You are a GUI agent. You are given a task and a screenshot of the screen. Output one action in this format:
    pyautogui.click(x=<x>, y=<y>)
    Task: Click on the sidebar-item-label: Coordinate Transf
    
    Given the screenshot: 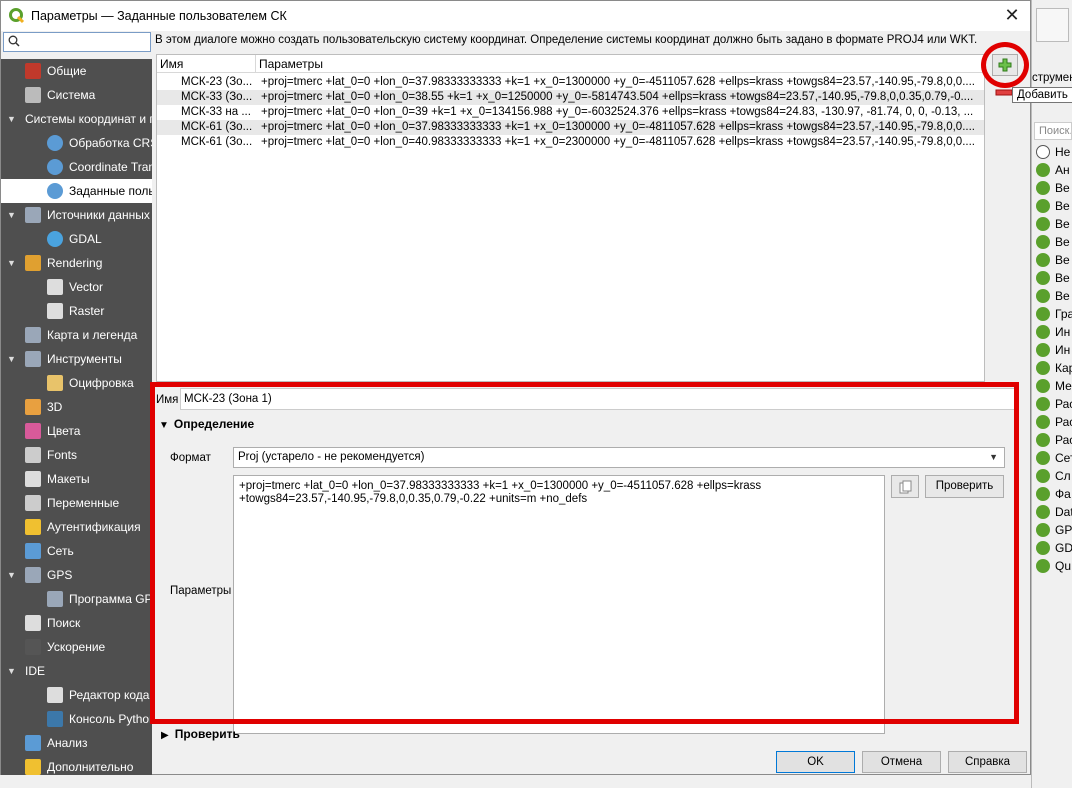 What is the action you would take?
    pyautogui.click(x=110, y=167)
    